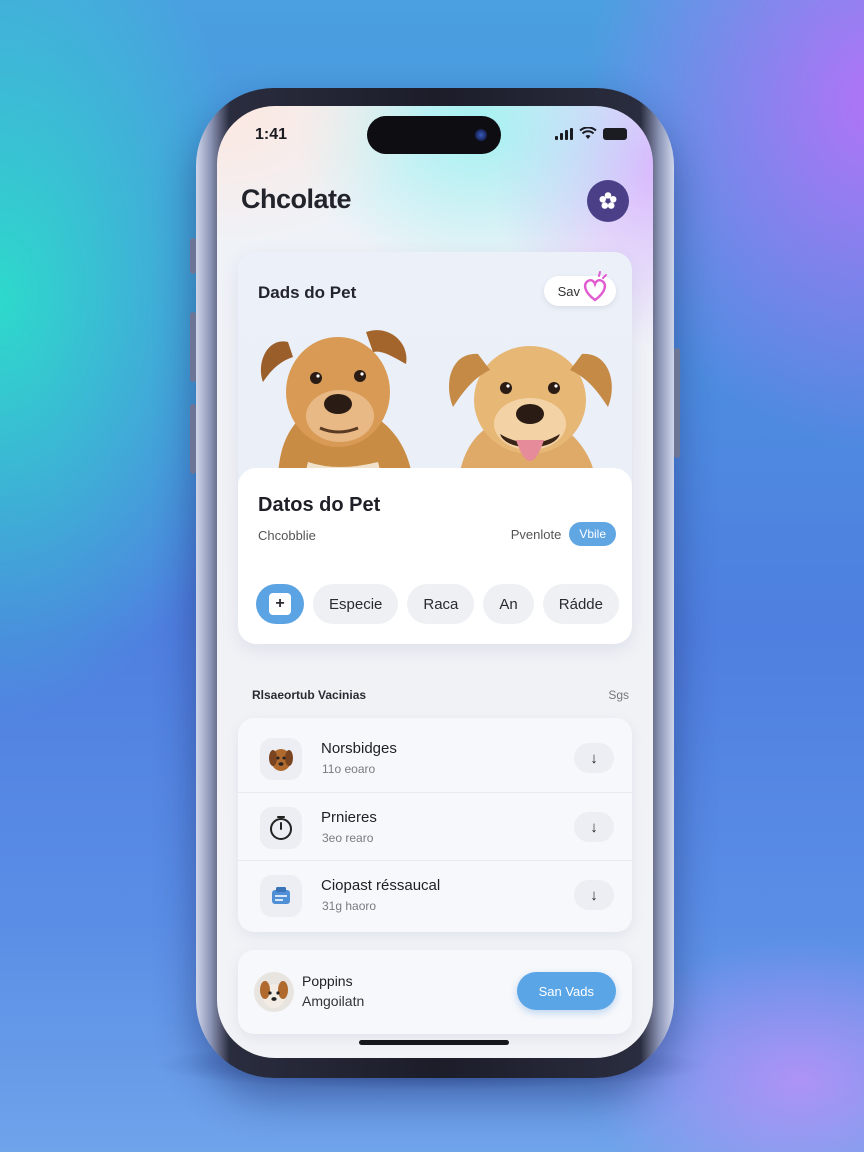 Image resolution: width=864 pixels, height=1152 pixels. What do you see at coordinates (349, 769) in the screenshot?
I see `vaccine-date: 11o eoaro` at bounding box center [349, 769].